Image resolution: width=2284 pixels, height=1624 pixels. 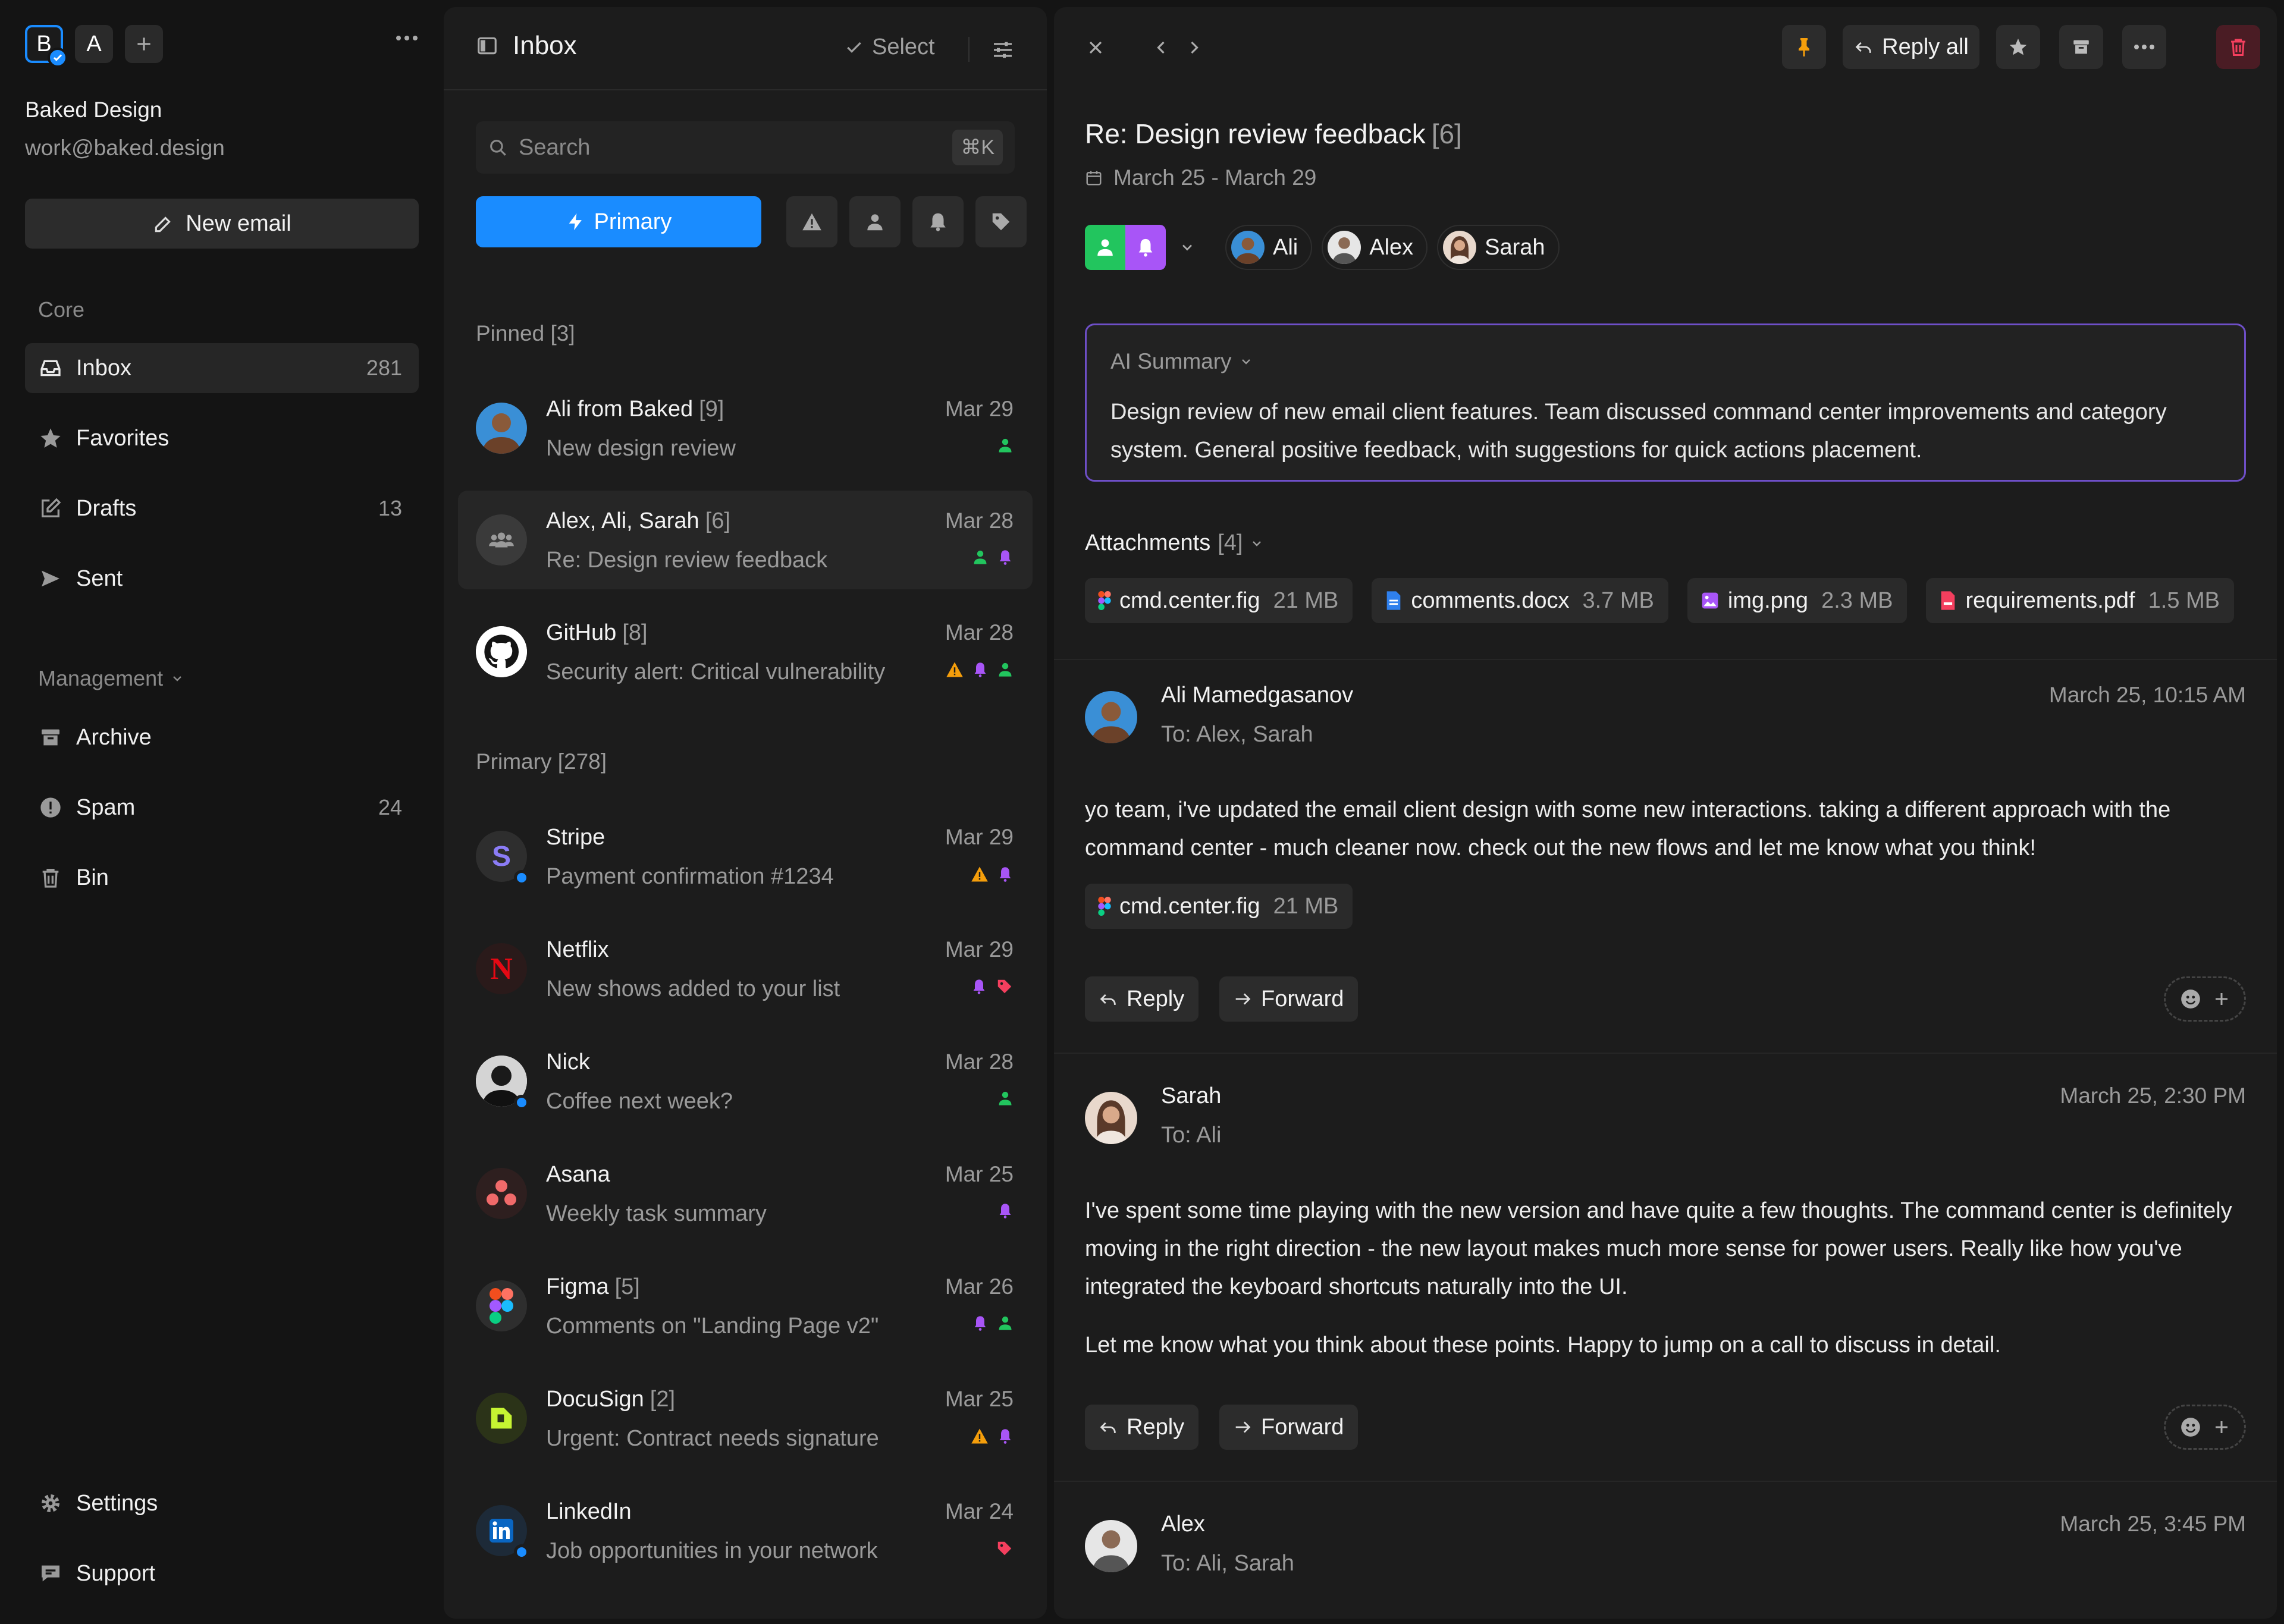 I want to click on account-b-button: B, so click(x=47, y=46).